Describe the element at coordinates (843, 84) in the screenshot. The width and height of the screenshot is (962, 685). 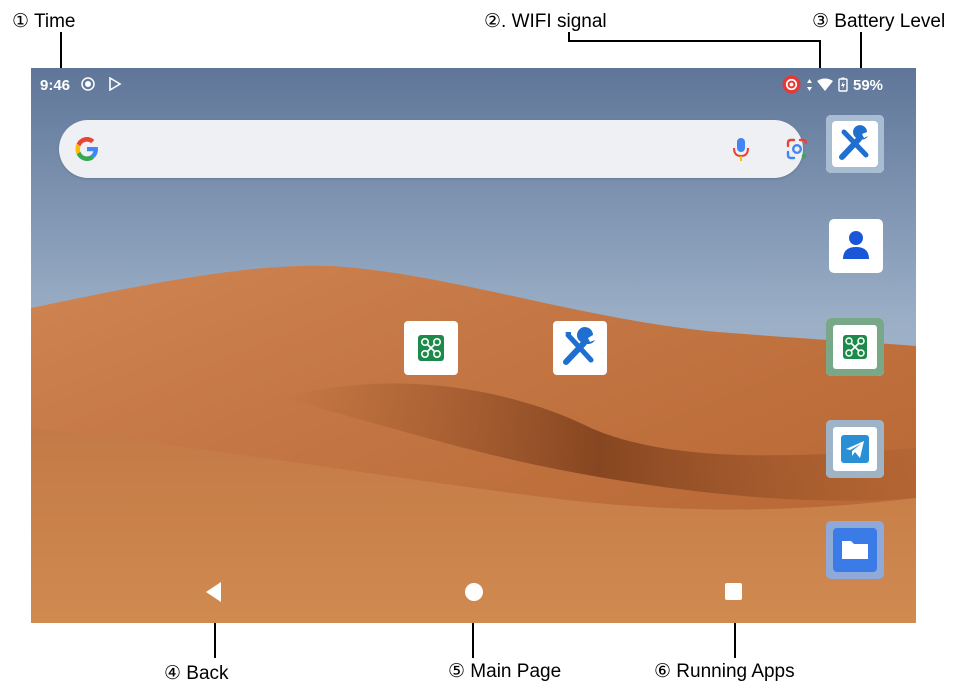
I see `battery-icon` at that location.